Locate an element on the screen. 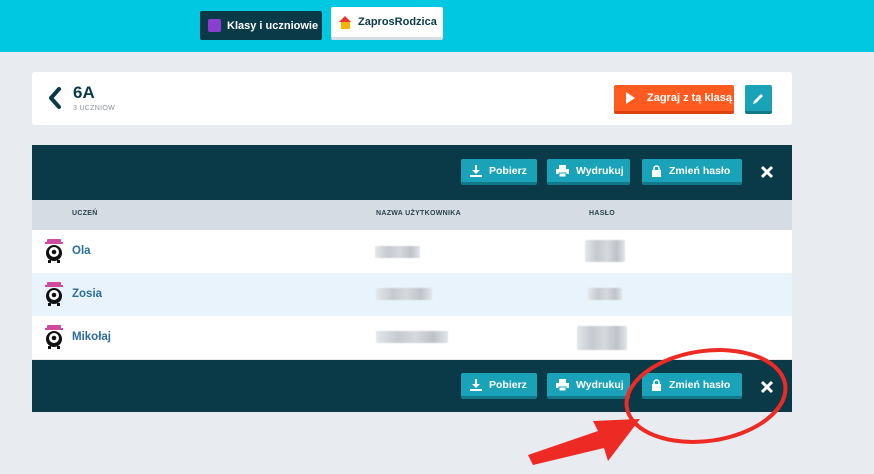 This screenshot has width=874, height=474. print-button-bottom: Wydrukuj is located at coordinates (588, 386).